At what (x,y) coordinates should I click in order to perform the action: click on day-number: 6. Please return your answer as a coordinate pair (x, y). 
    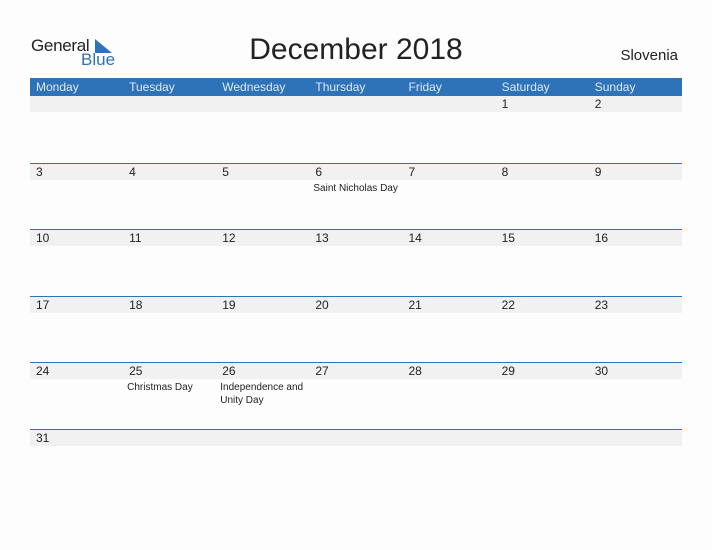
    Looking at the image, I should click on (356, 172).